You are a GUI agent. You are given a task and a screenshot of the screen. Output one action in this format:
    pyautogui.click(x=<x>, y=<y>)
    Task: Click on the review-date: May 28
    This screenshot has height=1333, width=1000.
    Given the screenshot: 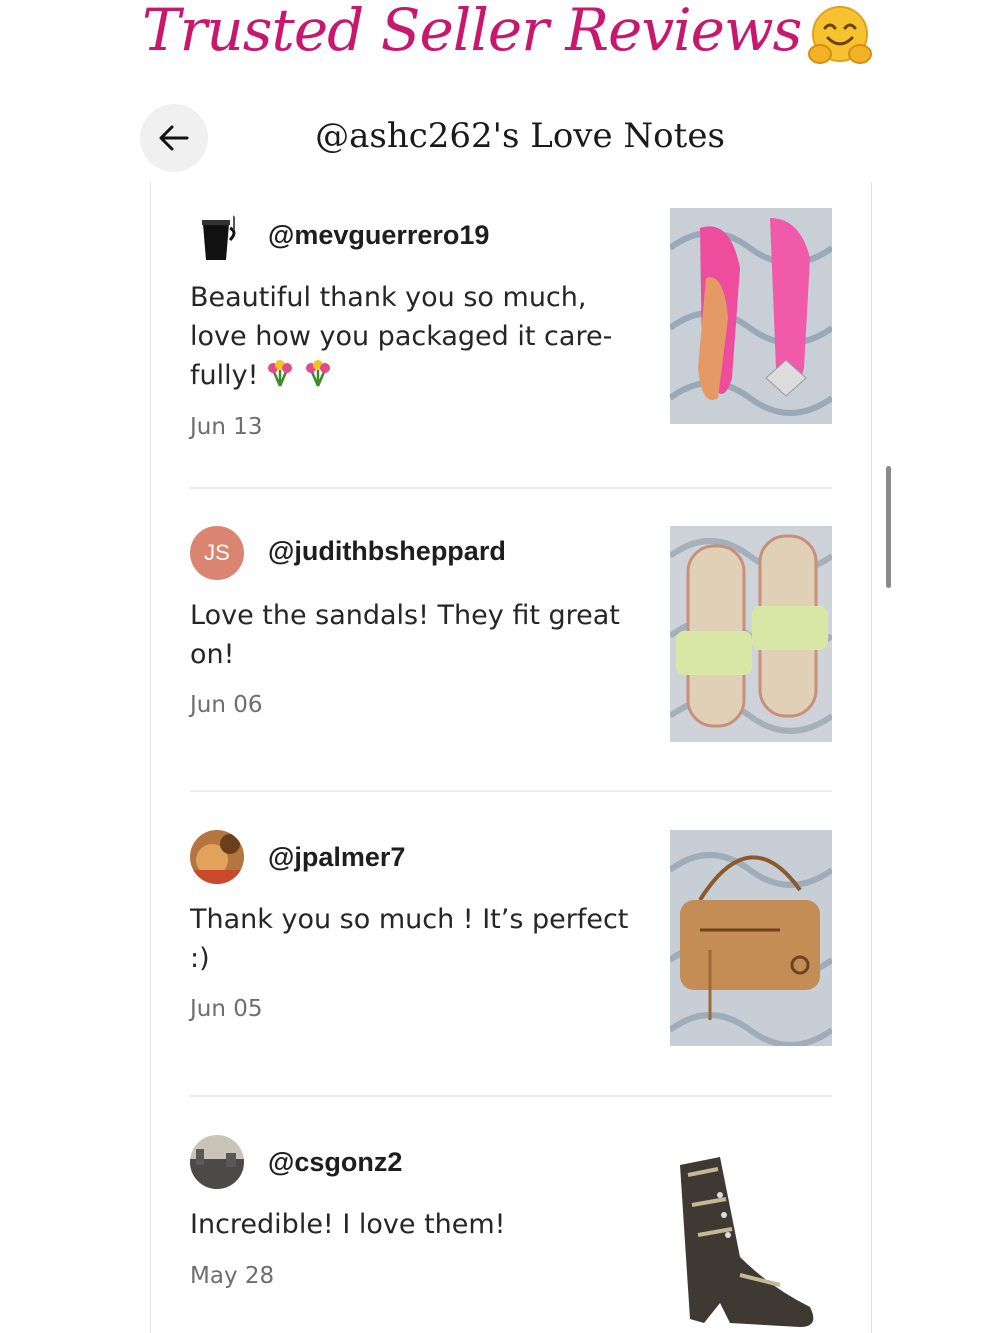 What is the action you would take?
    pyautogui.click(x=232, y=1276)
    